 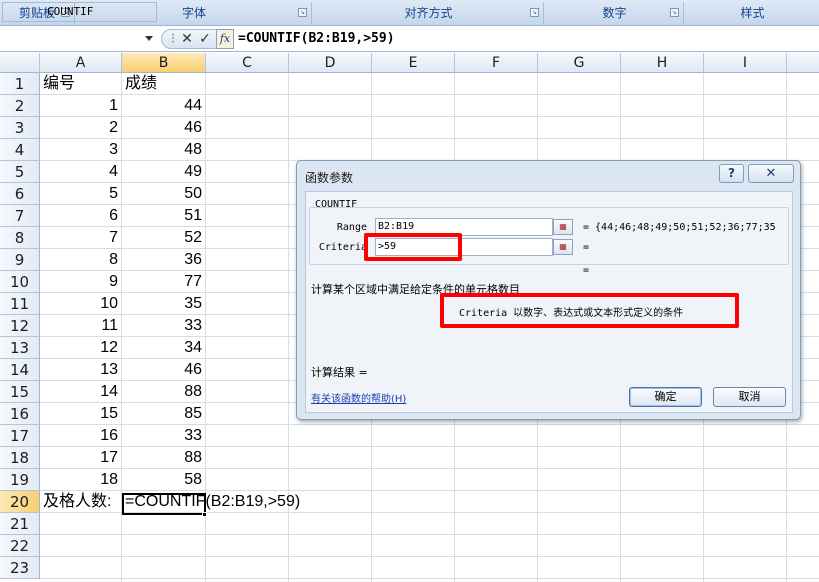 I want to click on row-header-17: 17, so click(x=20, y=436).